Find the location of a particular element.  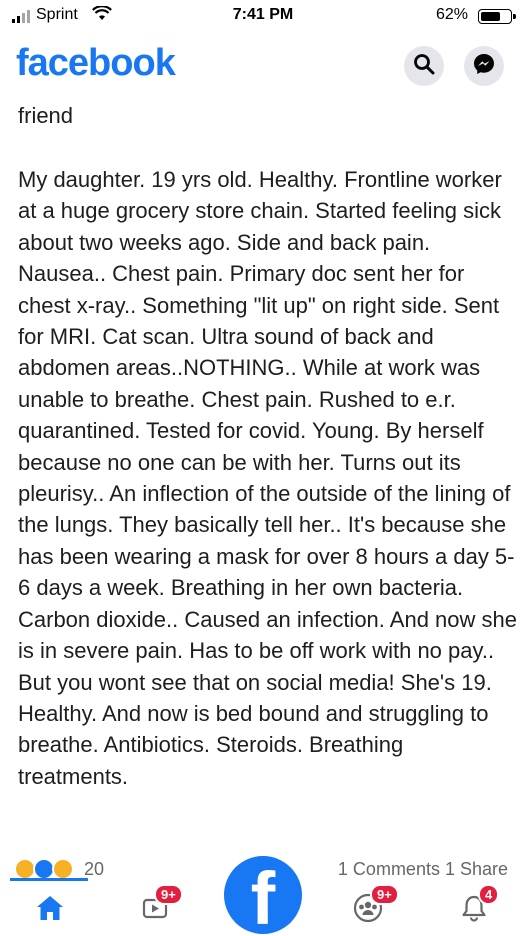

messenger-icon is located at coordinates (484, 66).